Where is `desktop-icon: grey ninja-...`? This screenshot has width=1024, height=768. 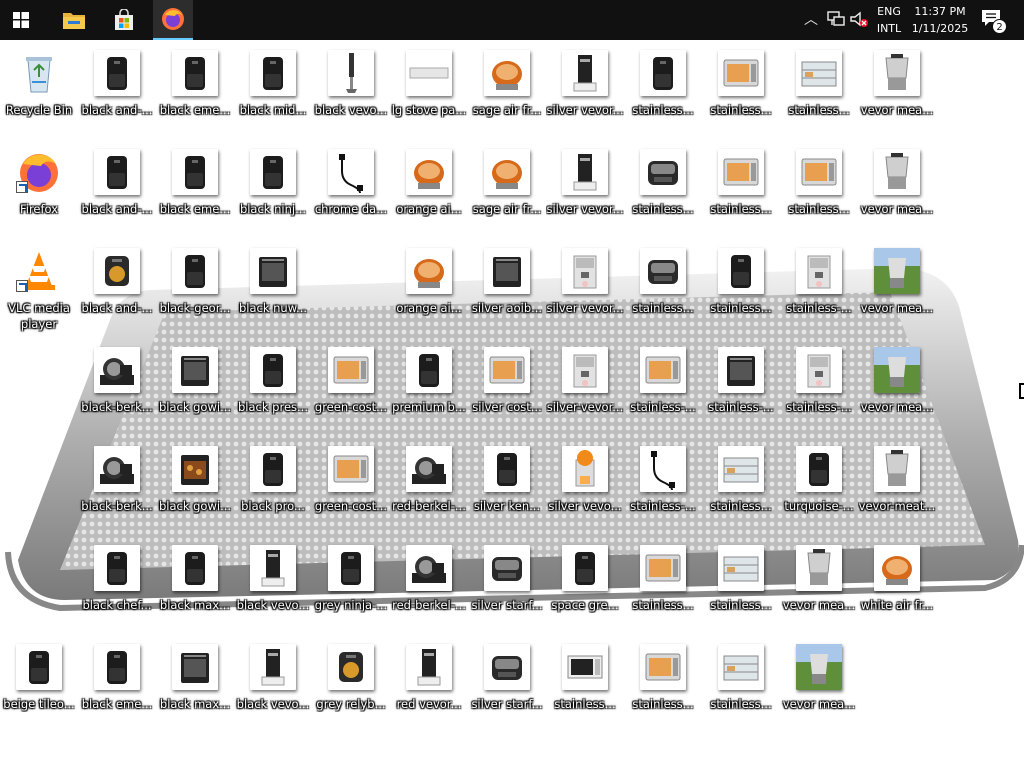
desktop-icon: grey ninja-... is located at coordinates (351, 587).